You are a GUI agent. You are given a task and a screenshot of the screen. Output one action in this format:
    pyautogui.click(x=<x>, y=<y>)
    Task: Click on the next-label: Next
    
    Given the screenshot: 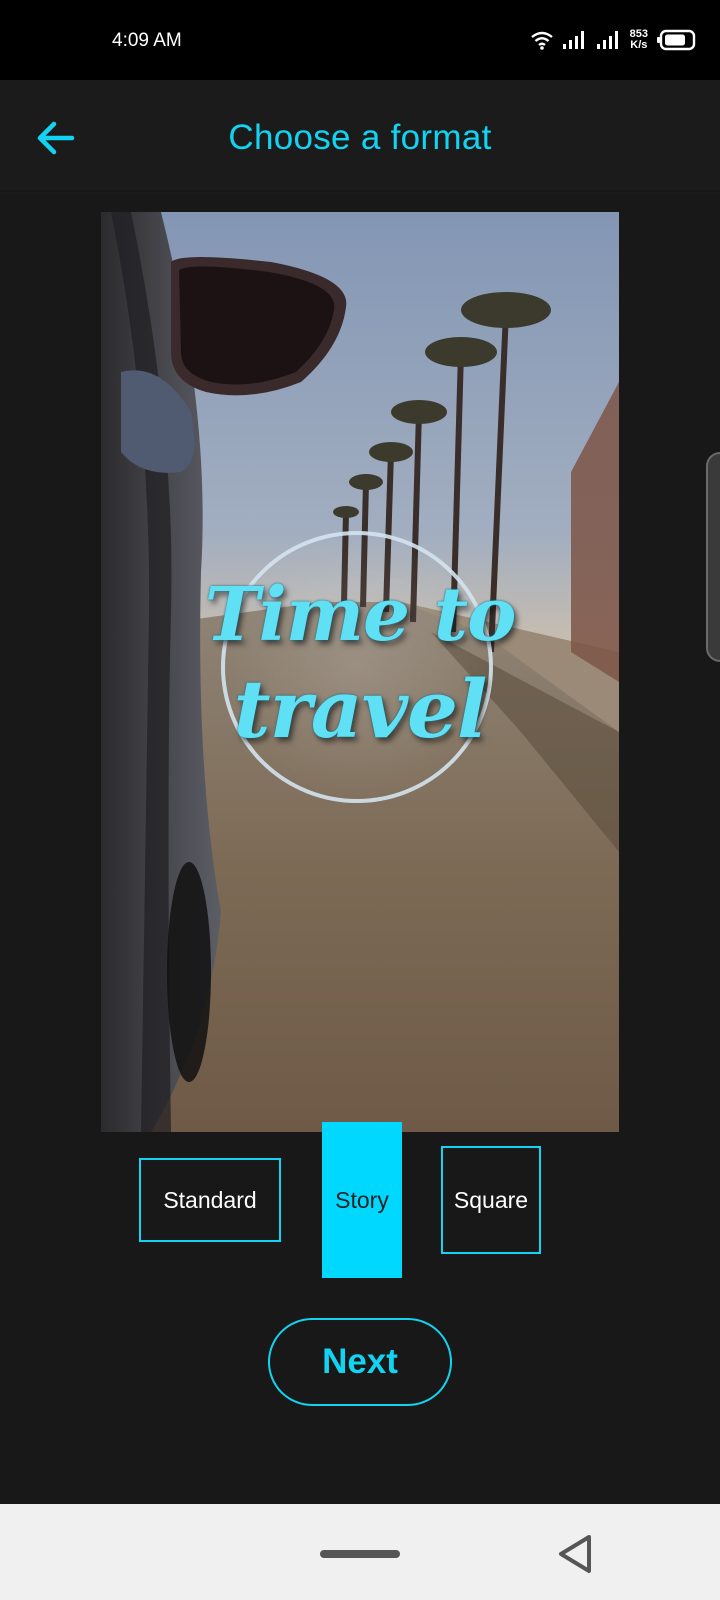 What is the action you would take?
    pyautogui.click(x=360, y=1361)
    